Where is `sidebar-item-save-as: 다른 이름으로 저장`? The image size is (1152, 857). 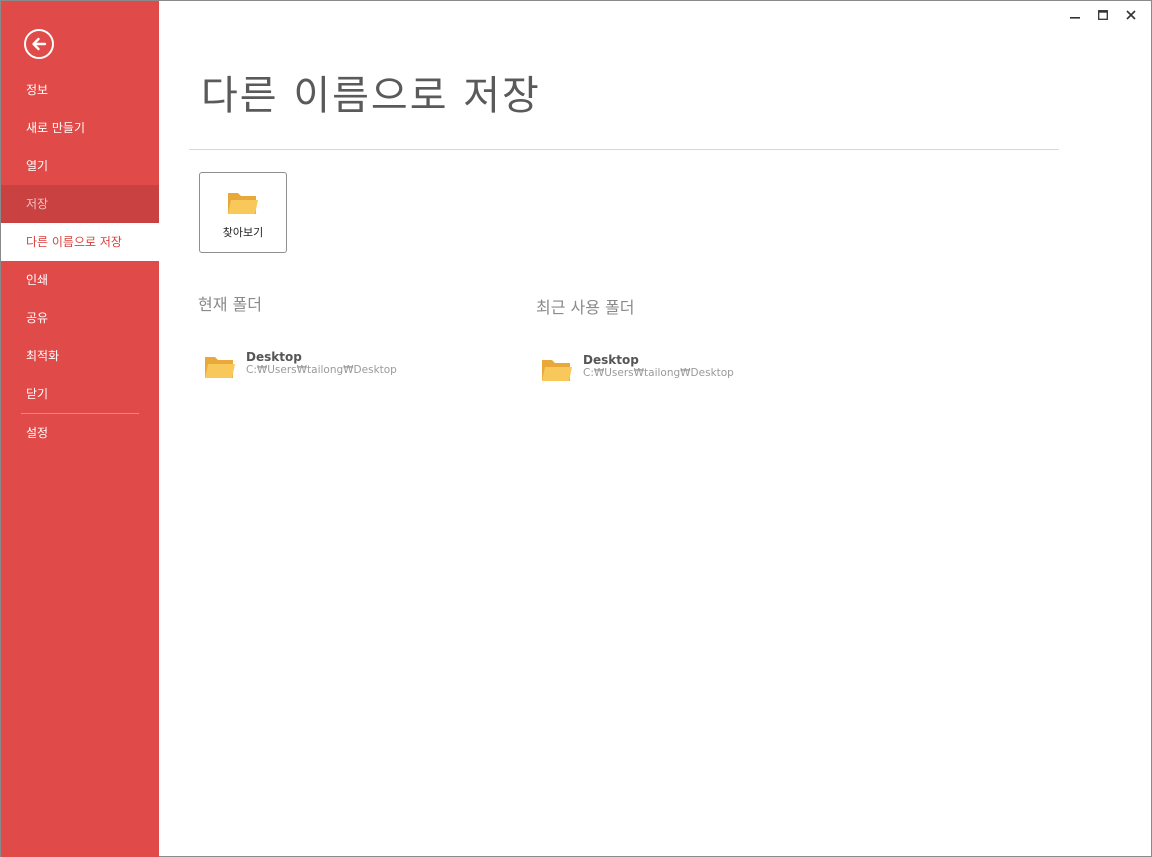 sidebar-item-save-as: 다른 이름으로 저장 is located at coordinates (80, 242).